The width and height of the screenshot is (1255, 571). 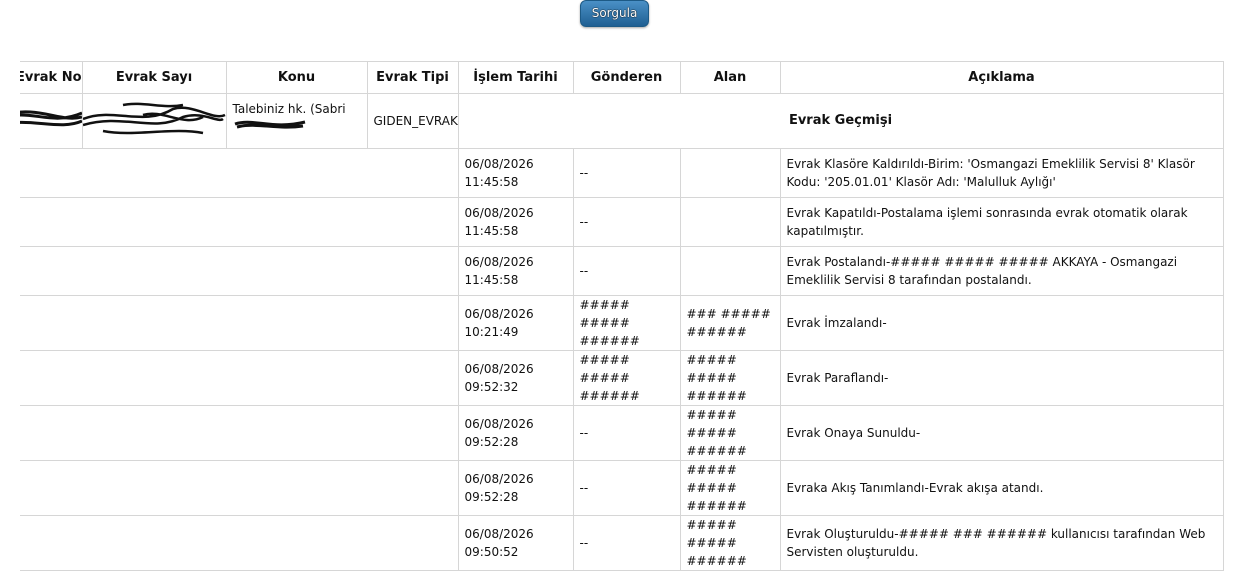 I want to click on header-konu: Konu, so click(x=296, y=77).